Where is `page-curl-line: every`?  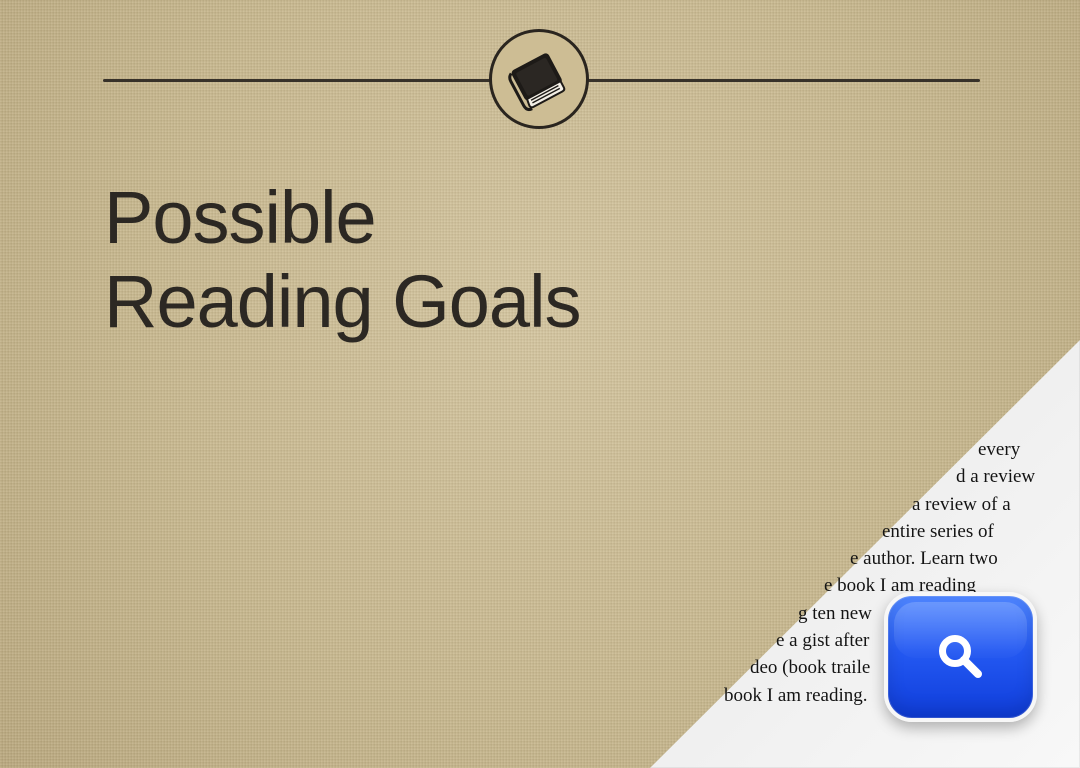
page-curl-line: every is located at coordinates (999, 449).